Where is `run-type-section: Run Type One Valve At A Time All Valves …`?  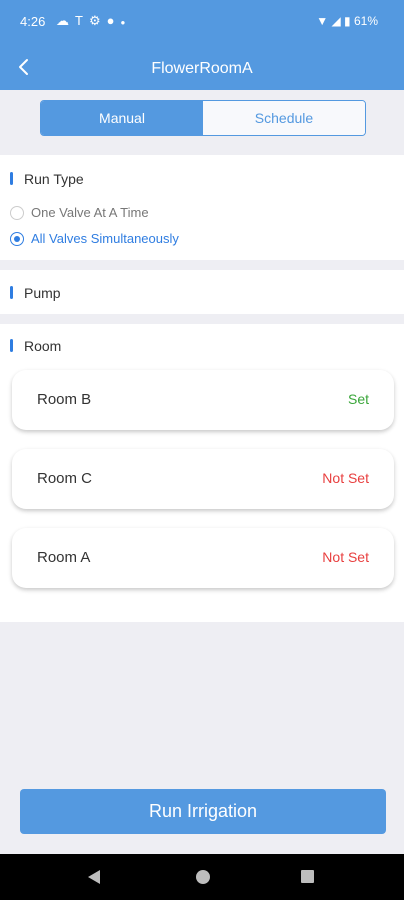 run-type-section: Run Type One Valve At A Time All Valves … is located at coordinates (202, 207).